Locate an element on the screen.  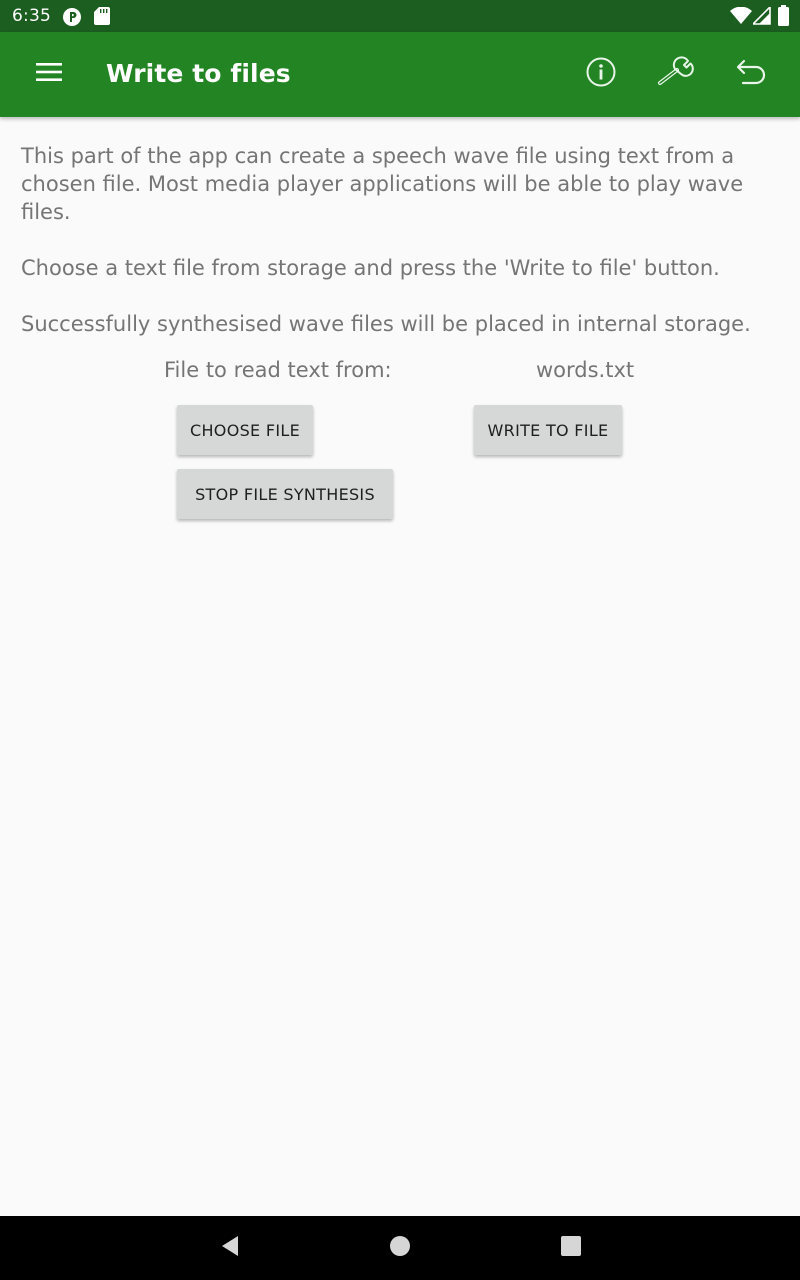
home-icon is located at coordinates (400, 1248).